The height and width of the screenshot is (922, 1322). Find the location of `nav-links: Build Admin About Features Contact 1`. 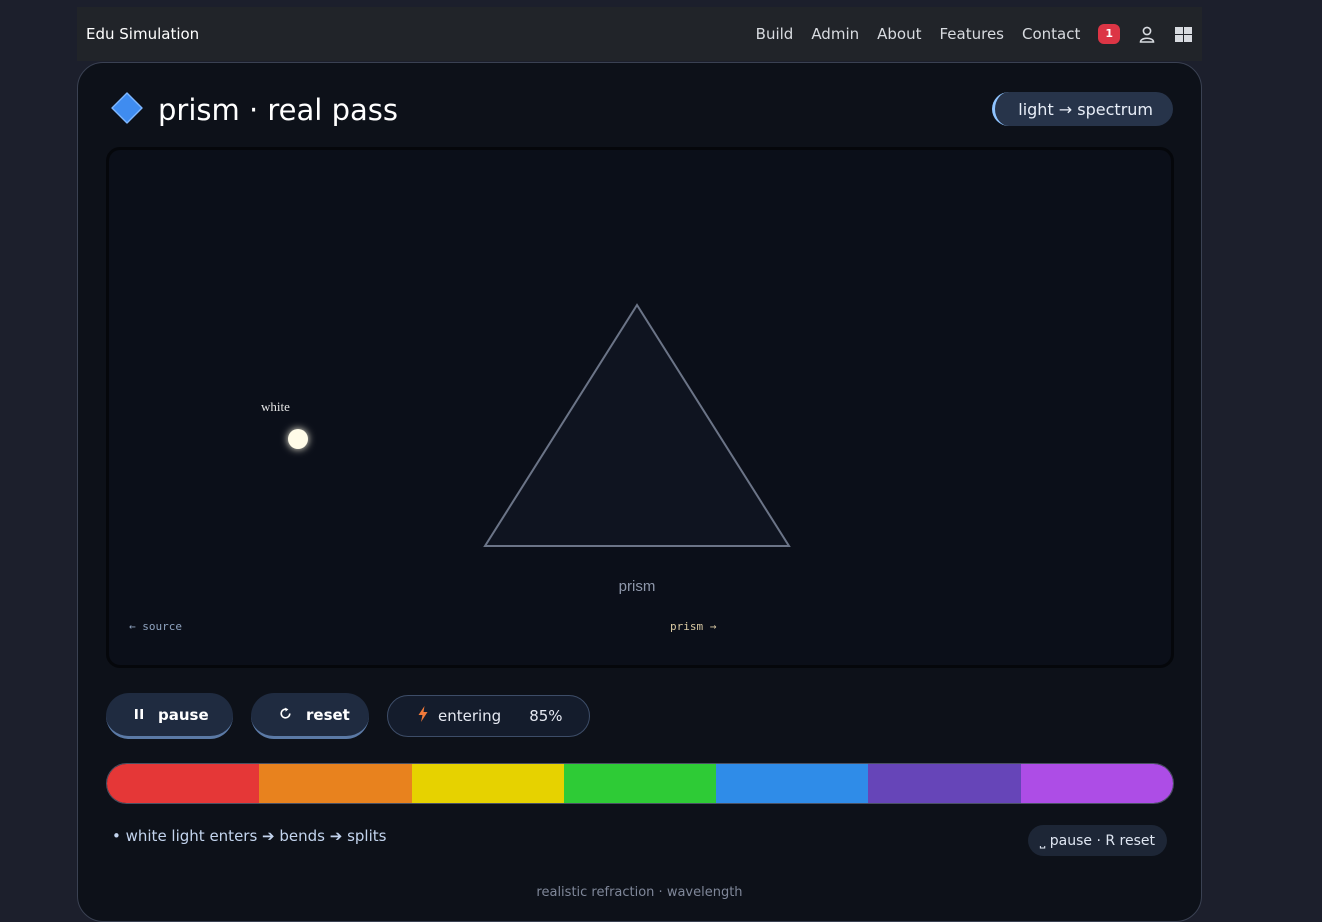

nav-links: Build Admin About Features Contact 1 is located at coordinates (974, 34).